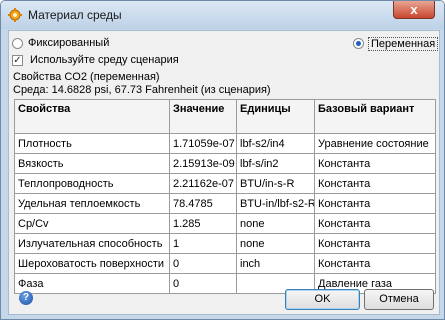 This screenshot has height=320, width=445. Describe the element at coordinates (275, 263) in the screenshot. I see `property-units: inch` at that location.